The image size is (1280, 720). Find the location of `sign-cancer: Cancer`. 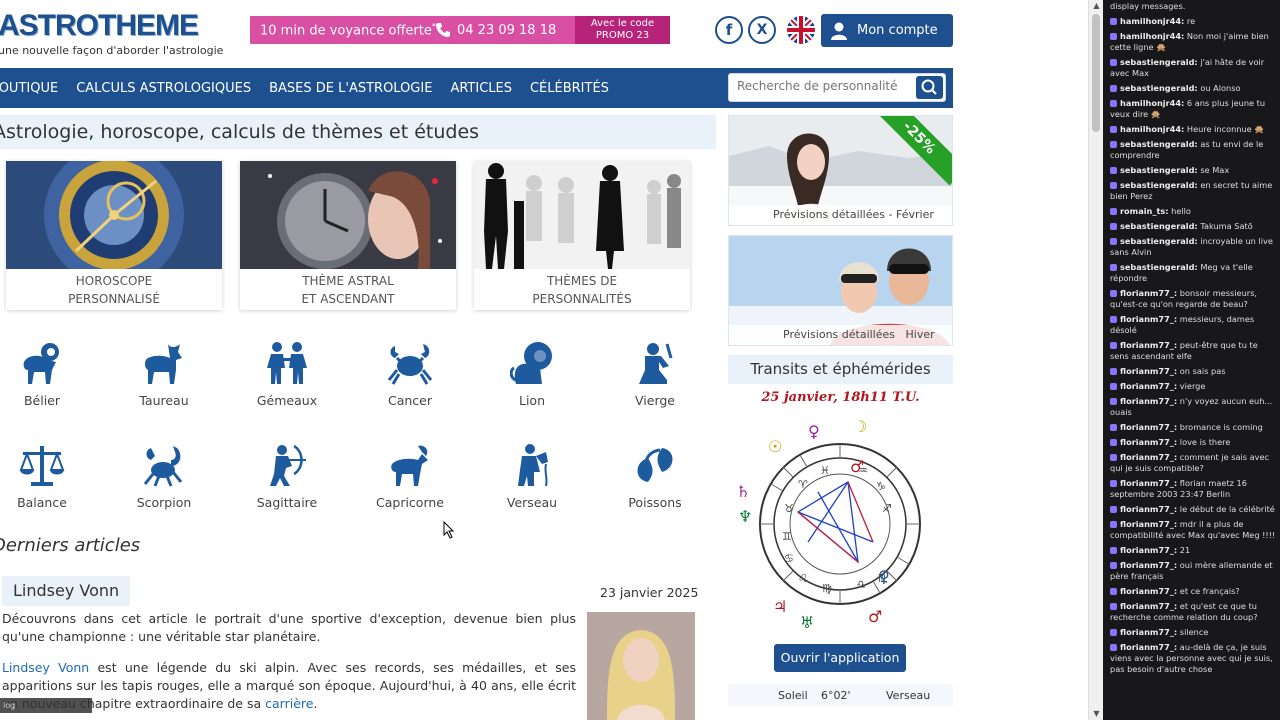

sign-cancer: Cancer is located at coordinates (410, 373).